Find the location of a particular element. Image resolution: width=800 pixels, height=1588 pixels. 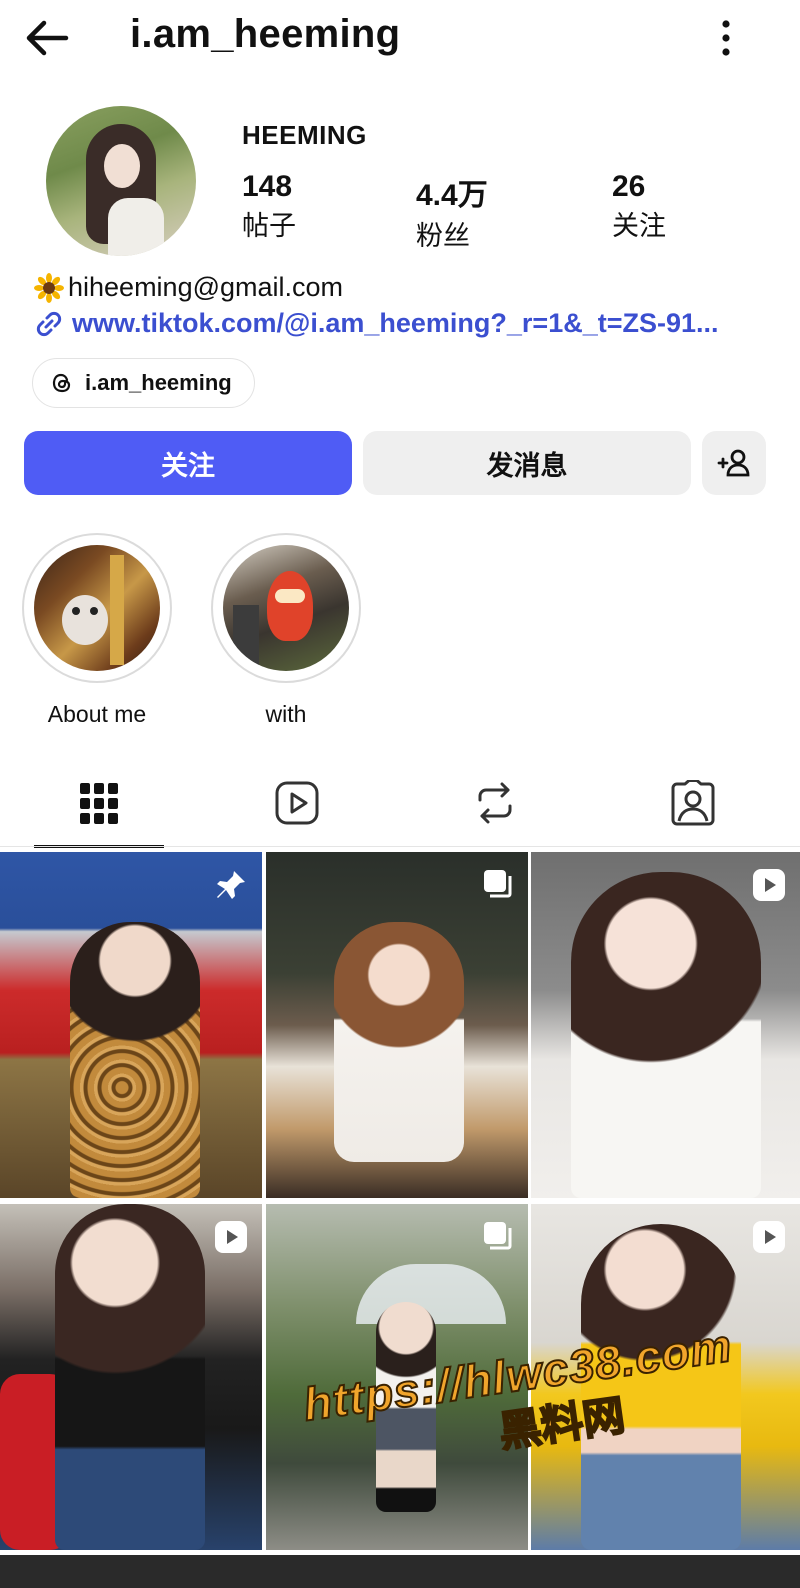

profile-avatar is located at coordinates (121, 181).